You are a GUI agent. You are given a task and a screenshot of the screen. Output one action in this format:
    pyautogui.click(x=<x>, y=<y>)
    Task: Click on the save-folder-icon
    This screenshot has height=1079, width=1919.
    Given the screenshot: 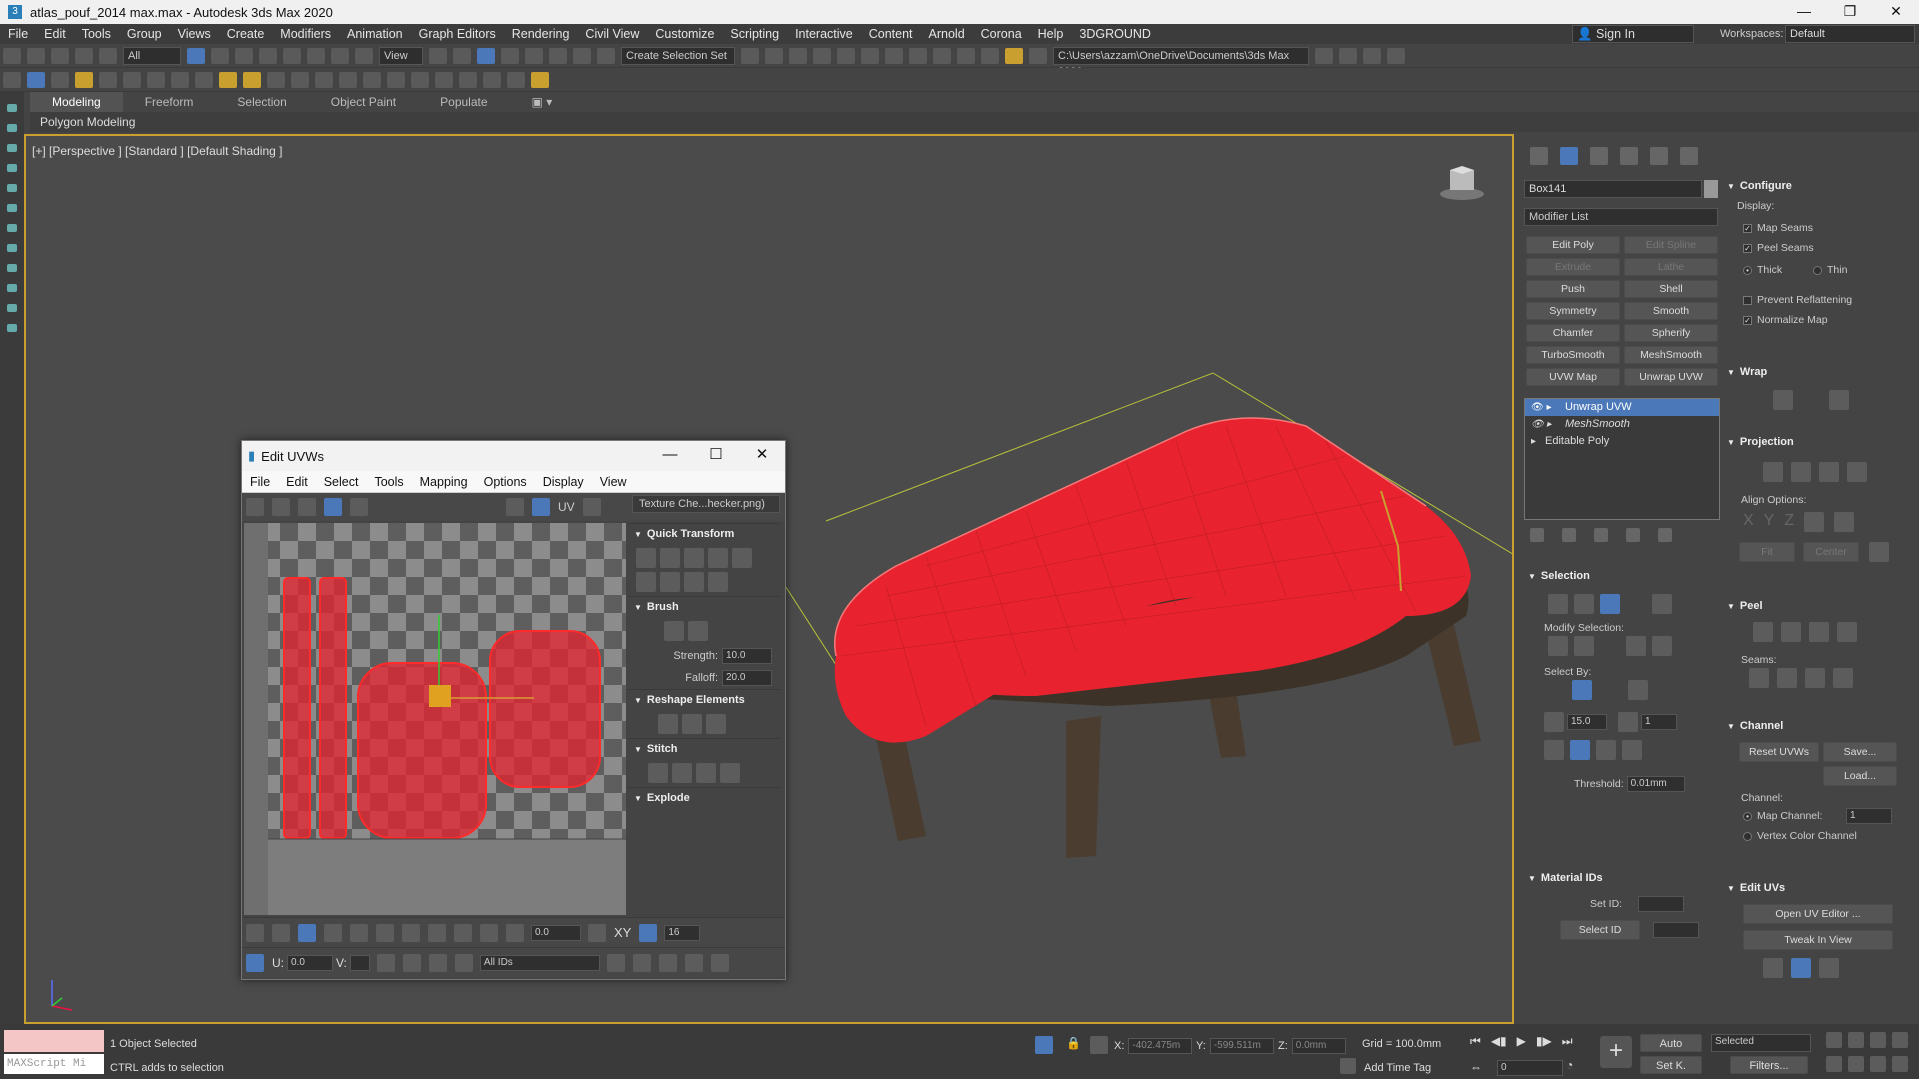 What is the action you would take?
    pyautogui.click(x=1372, y=55)
    